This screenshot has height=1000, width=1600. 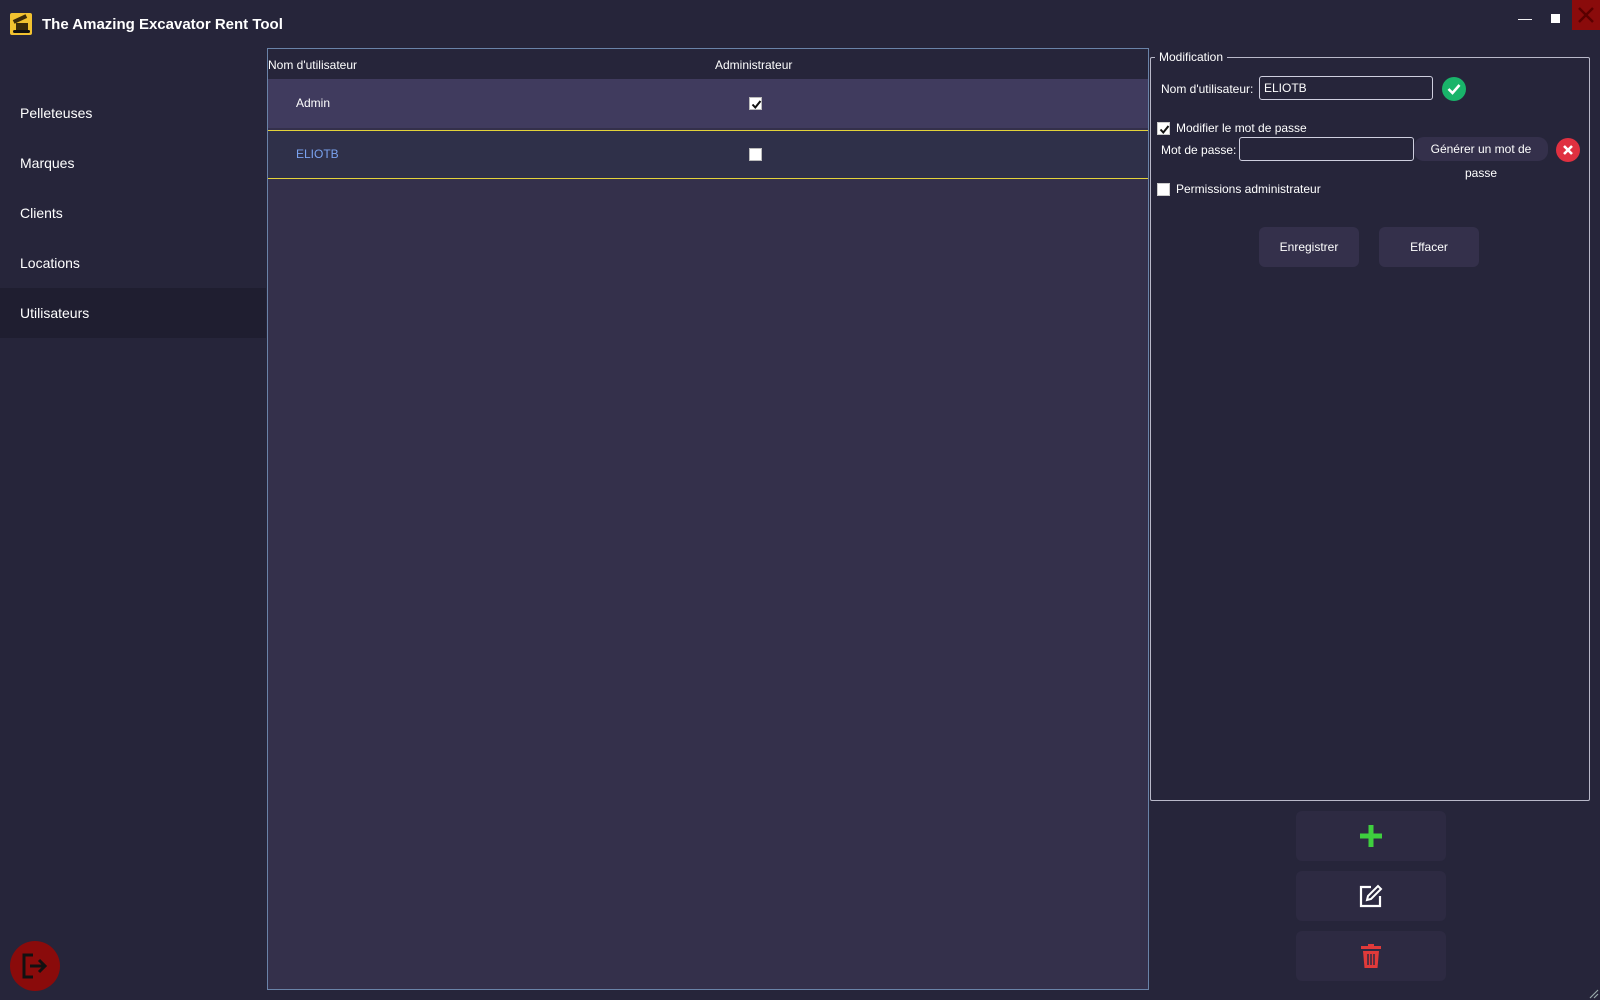 What do you see at coordinates (1309, 247) in the screenshot?
I see `save-button: Enregistrer` at bounding box center [1309, 247].